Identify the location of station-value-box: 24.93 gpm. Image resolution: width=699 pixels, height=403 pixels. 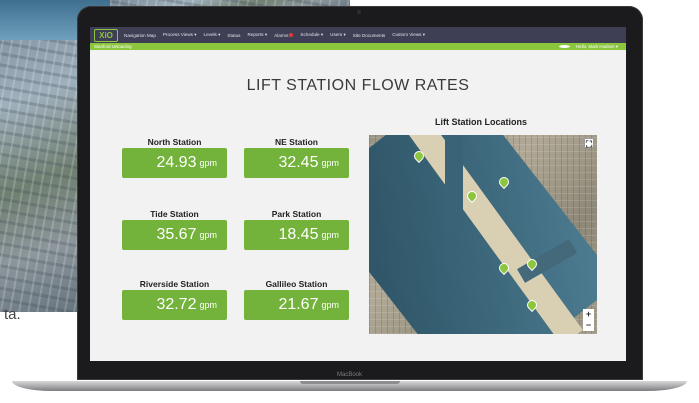
(174, 163).